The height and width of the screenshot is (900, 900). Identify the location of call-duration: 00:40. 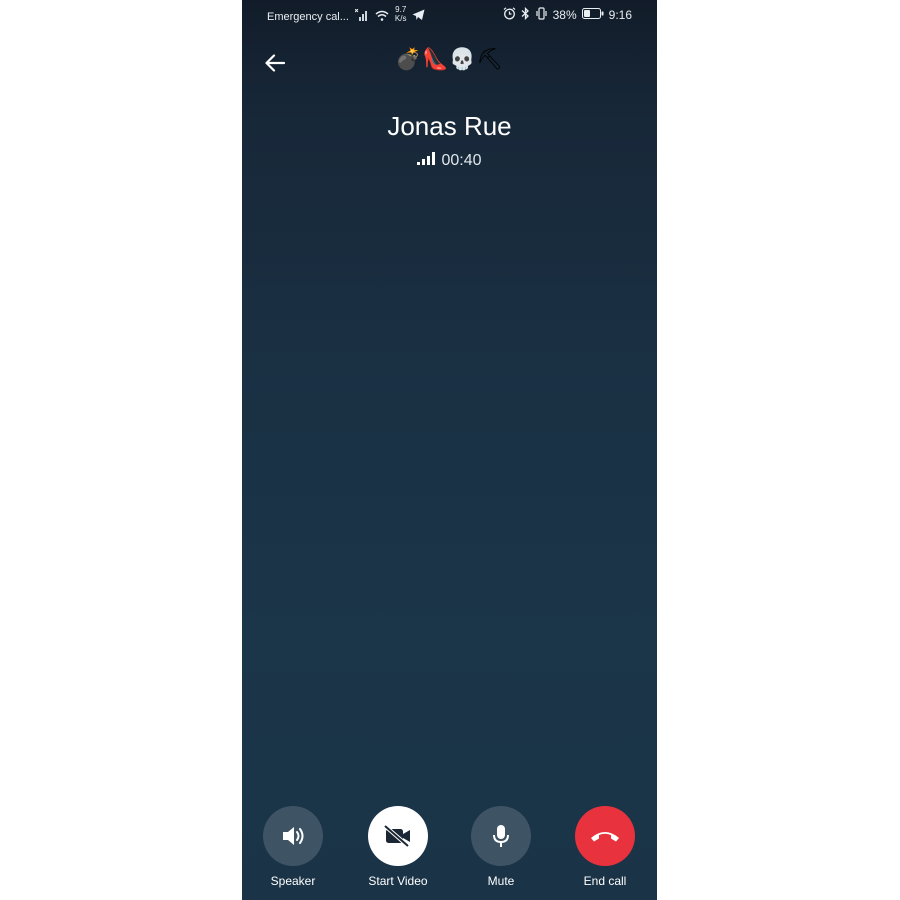
(461, 160).